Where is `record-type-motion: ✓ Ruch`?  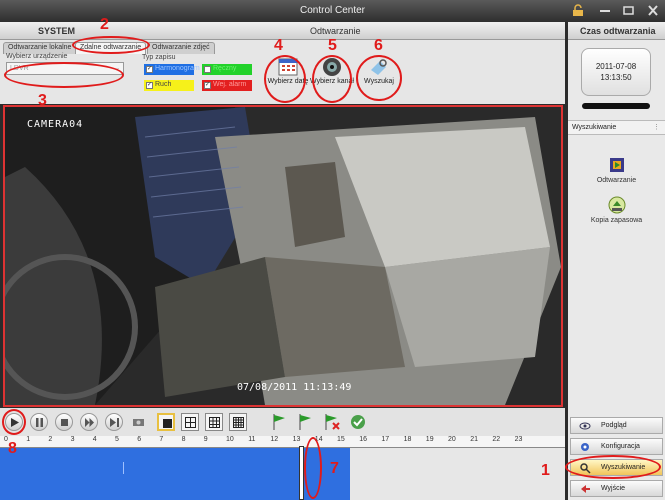 record-type-motion: ✓ Ruch is located at coordinates (169, 85).